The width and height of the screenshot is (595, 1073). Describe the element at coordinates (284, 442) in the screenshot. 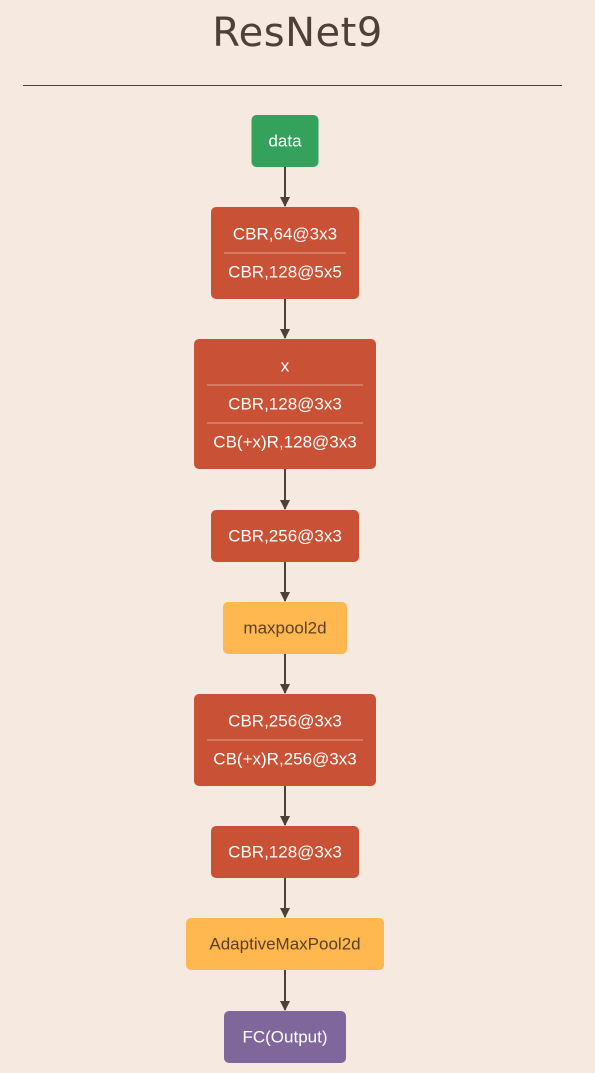

I see `node-label-res1-2: CB(+x)R,128@3x3` at that location.